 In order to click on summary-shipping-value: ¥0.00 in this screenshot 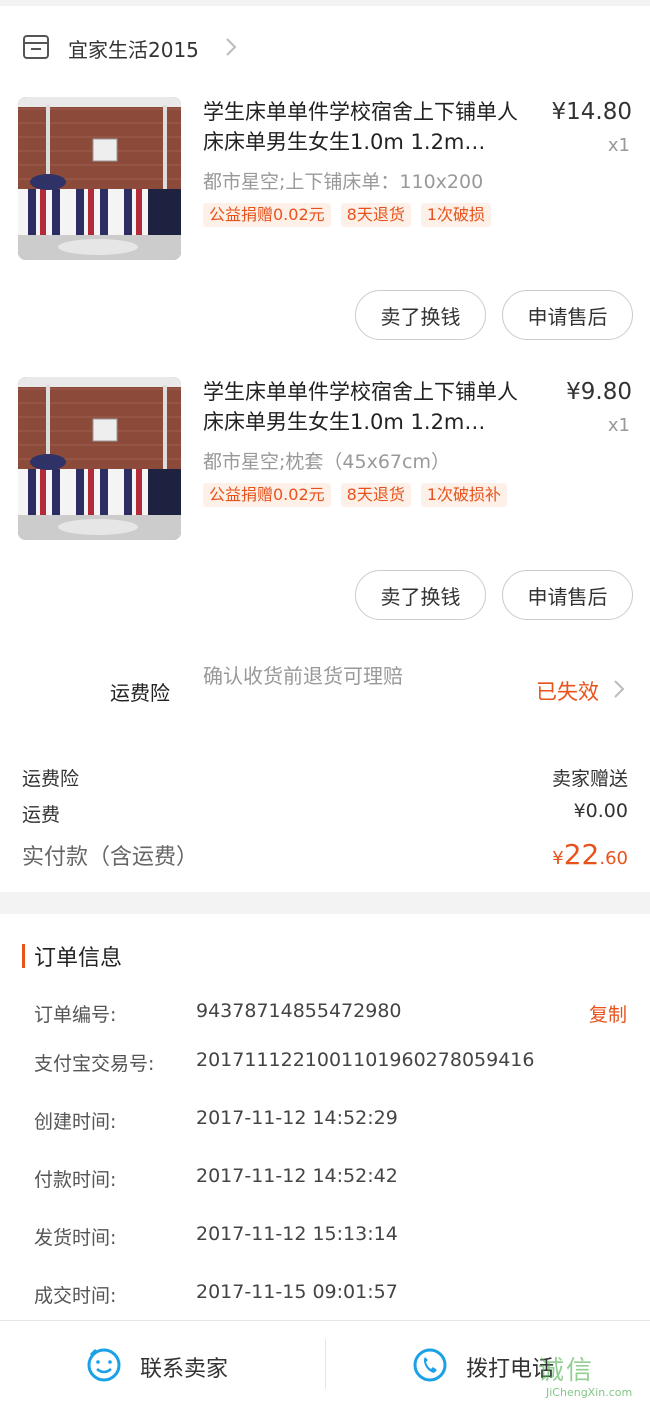, I will do `click(600, 811)`.